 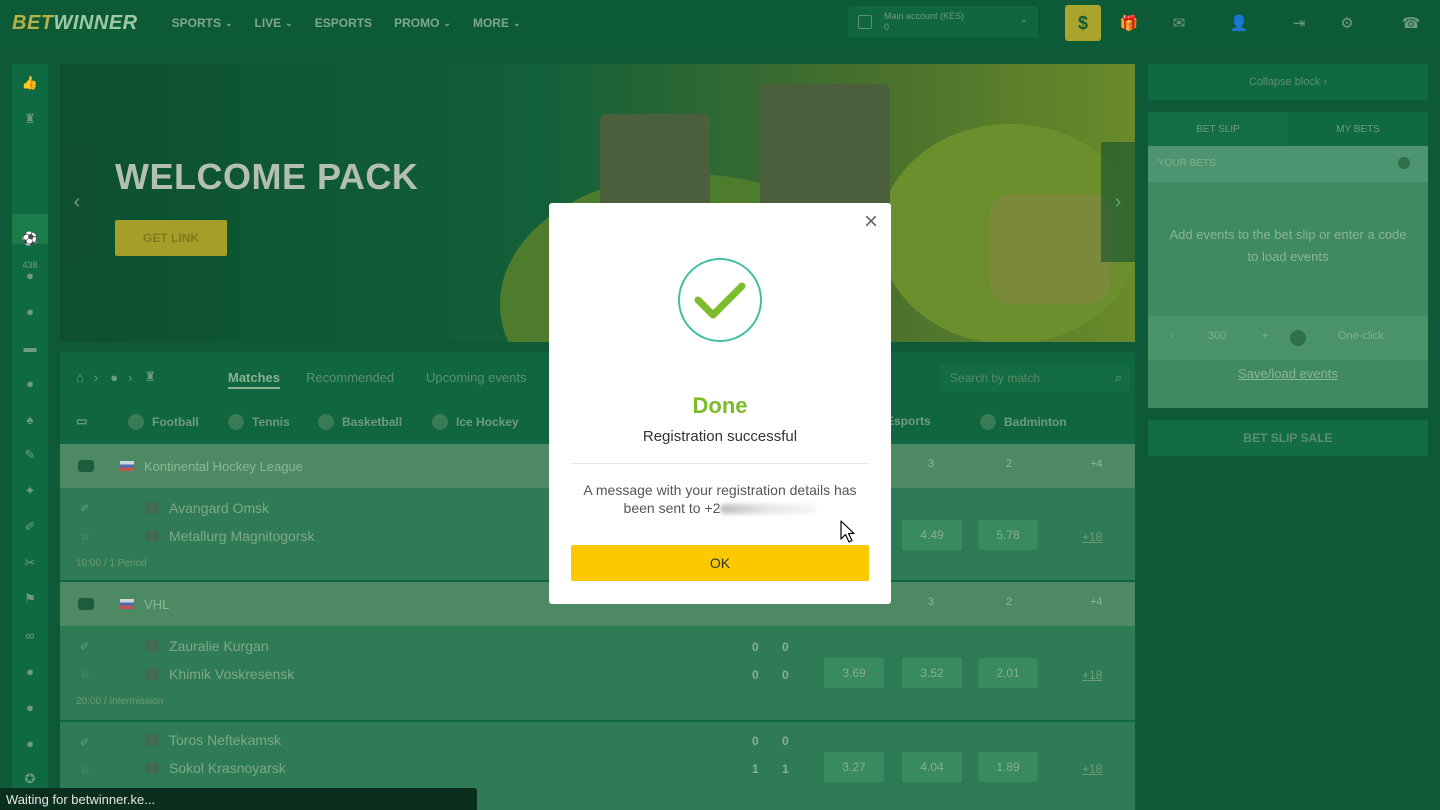 What do you see at coordinates (476, 377) in the screenshot?
I see `tab-upcoming: Upcoming events` at bounding box center [476, 377].